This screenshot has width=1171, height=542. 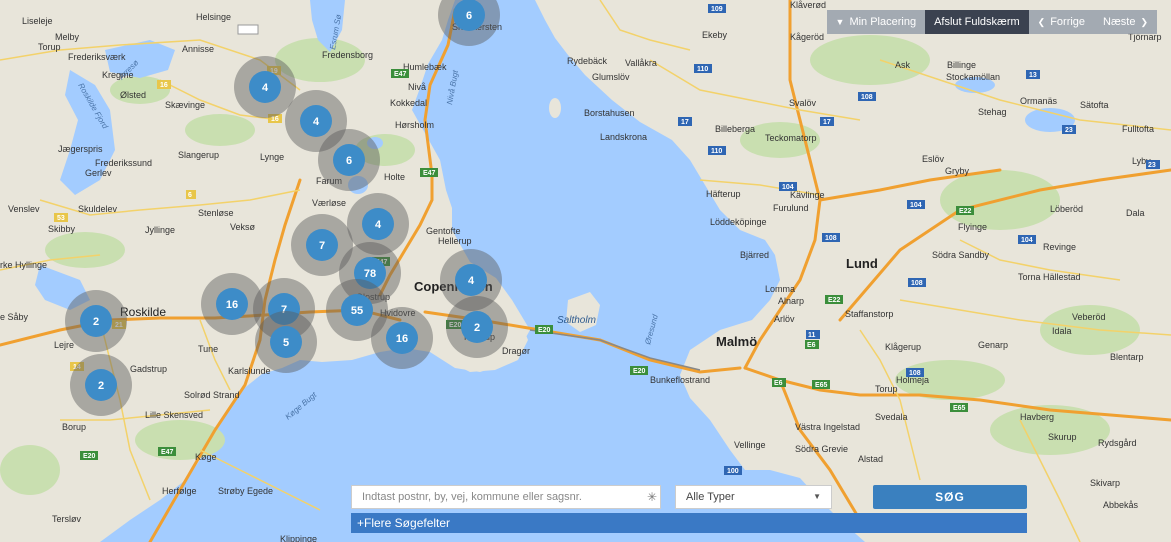 I want to click on svg-text: Annisse, so click(x=198, y=49).